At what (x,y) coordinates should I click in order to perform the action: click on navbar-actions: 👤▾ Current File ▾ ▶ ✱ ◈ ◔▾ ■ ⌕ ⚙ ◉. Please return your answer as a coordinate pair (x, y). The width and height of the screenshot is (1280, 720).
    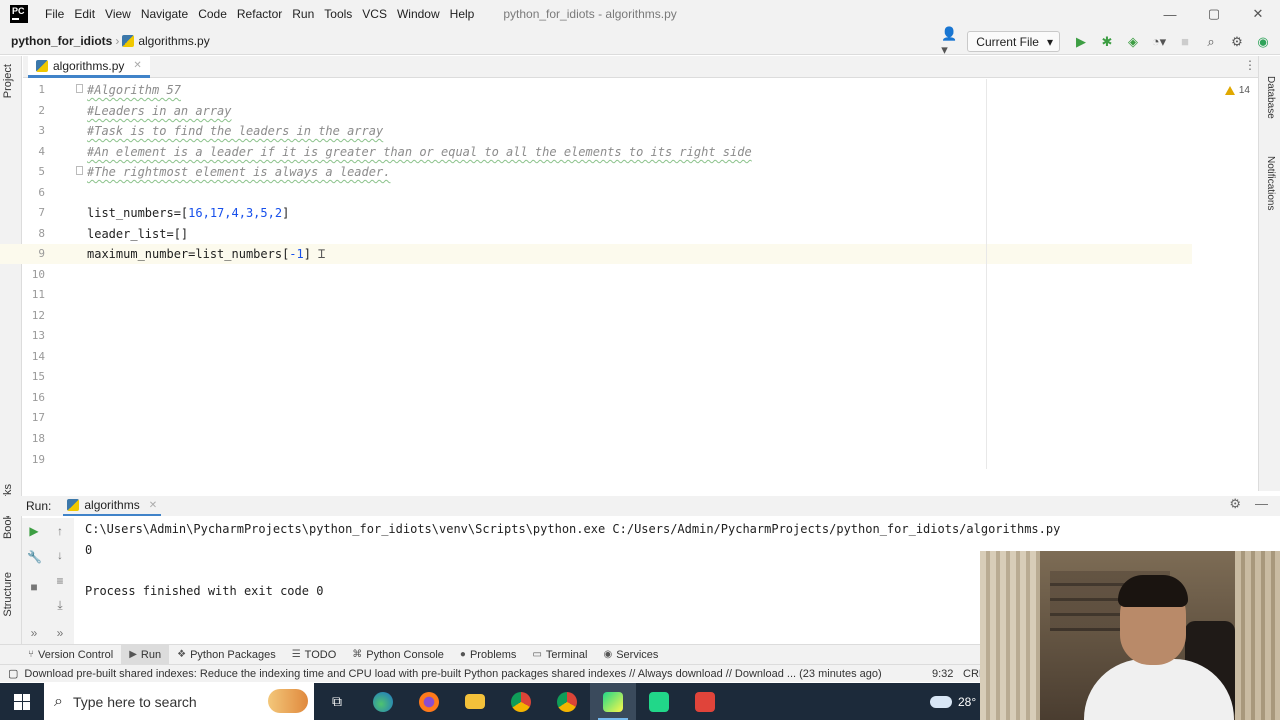
    Looking at the image, I should click on (1107, 41).